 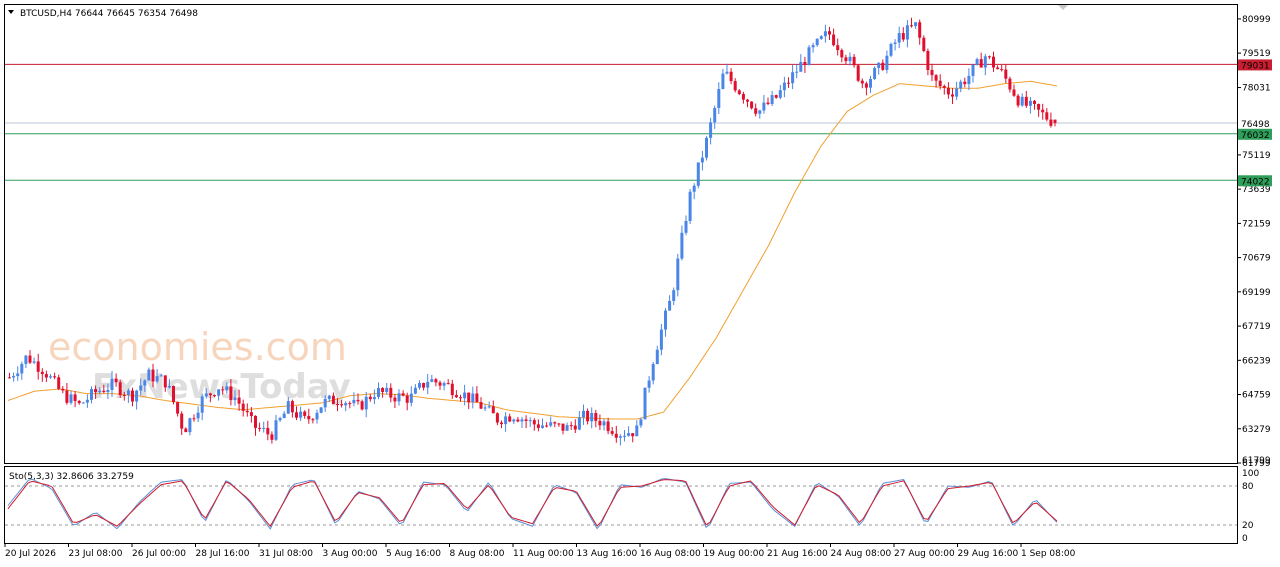 I want to click on watermark-fxnewstoday: FxNewsToday, so click(x=221, y=387).